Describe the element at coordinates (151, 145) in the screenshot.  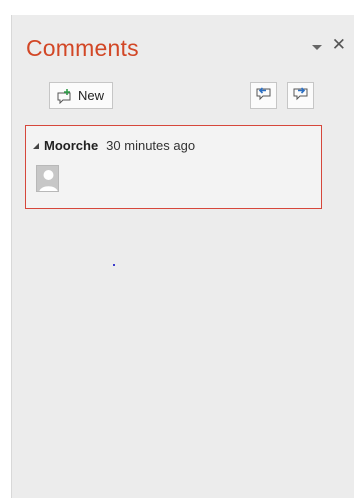
I see `comment-time: 30 minutes ago` at that location.